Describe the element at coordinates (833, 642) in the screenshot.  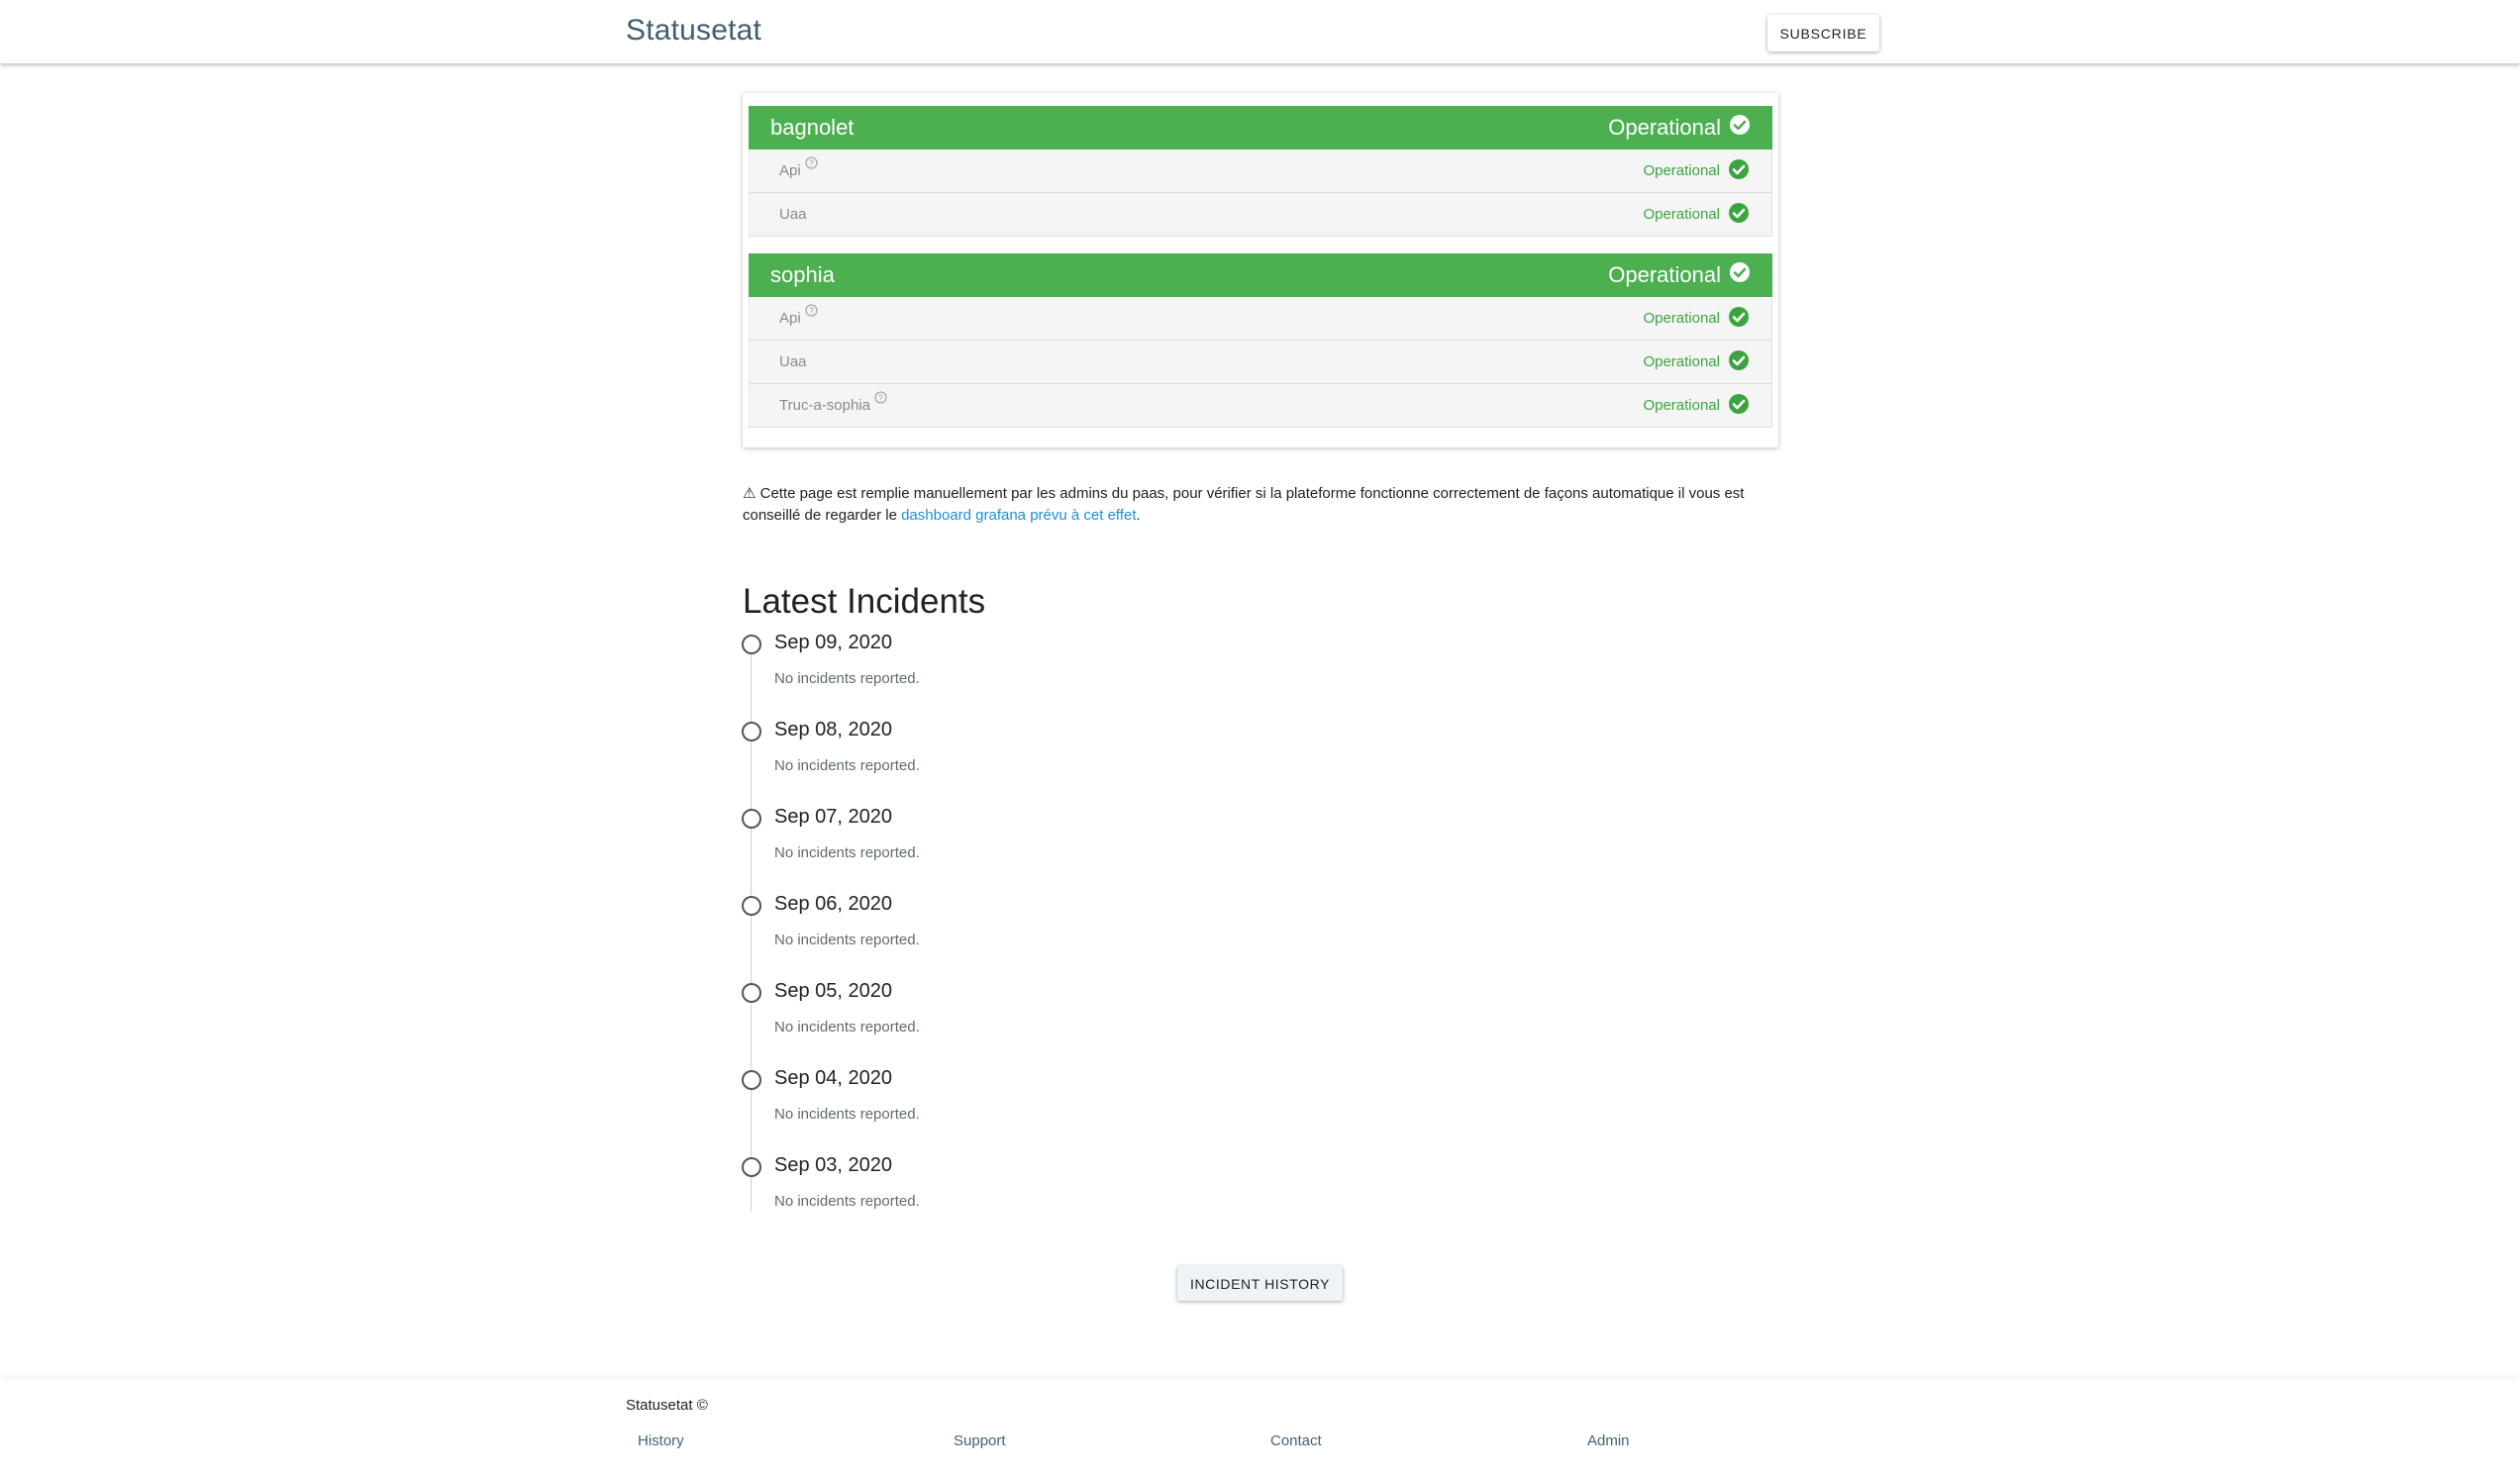
I see `incident-date: Sep 09, 2020` at that location.